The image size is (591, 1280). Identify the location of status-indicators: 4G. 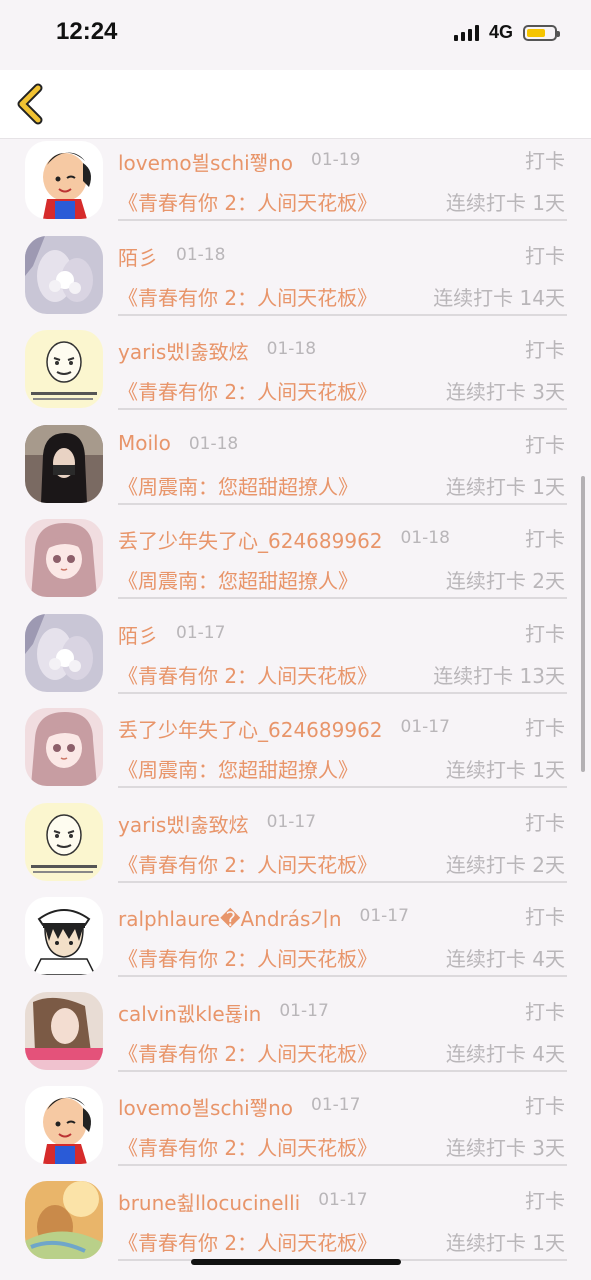
(506, 32).